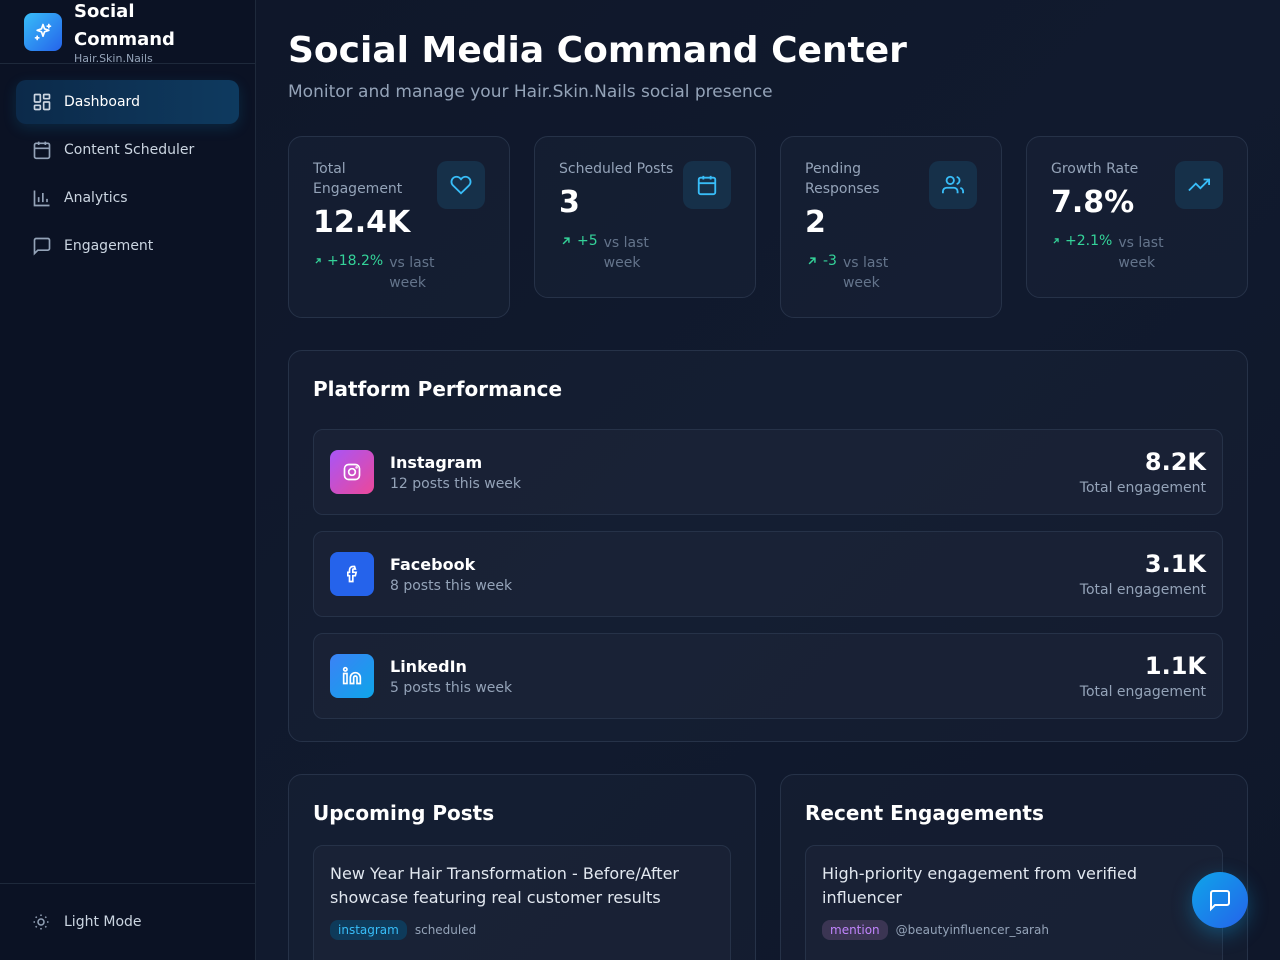 This screenshot has height=960, width=1280. Describe the element at coordinates (42, 198) in the screenshot. I see `bar-chart-icon` at that location.